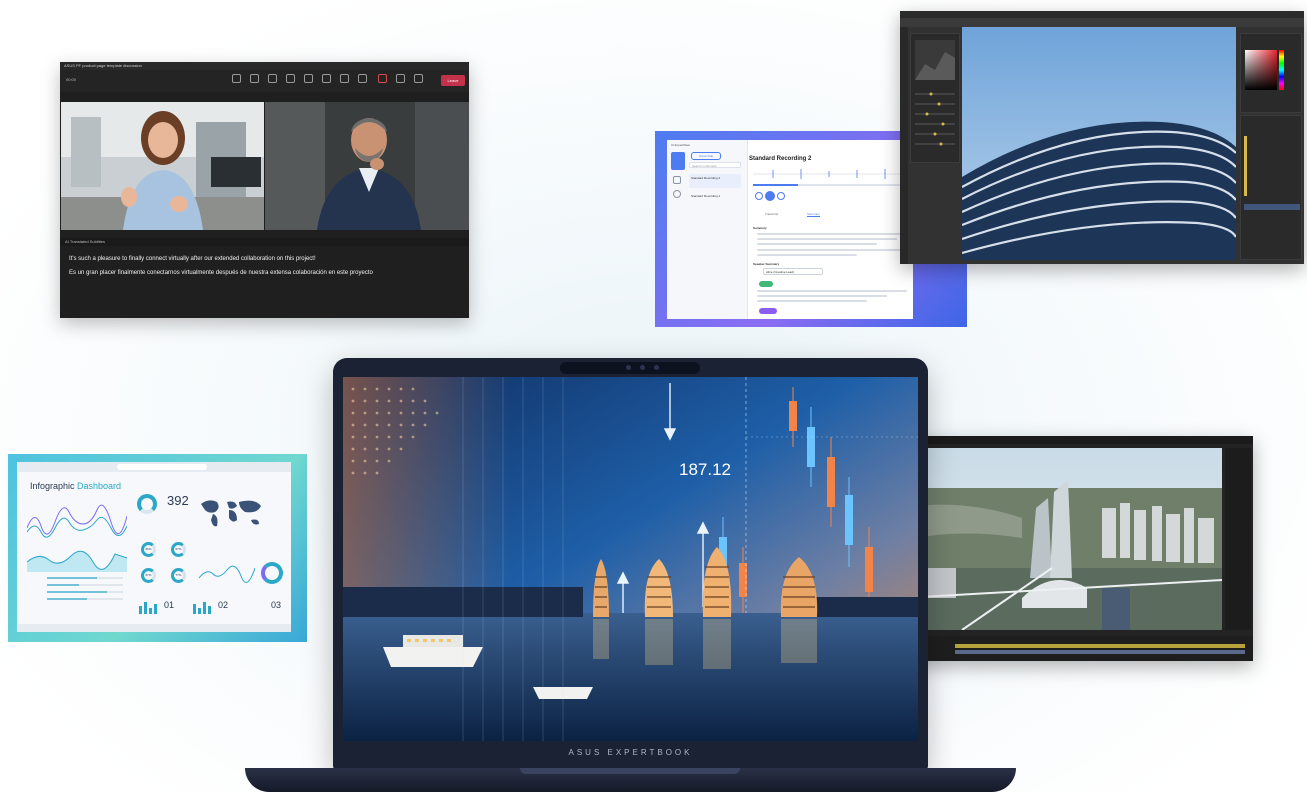  Describe the element at coordinates (276, 605) in the screenshot. I see `step-number: 03` at that location.